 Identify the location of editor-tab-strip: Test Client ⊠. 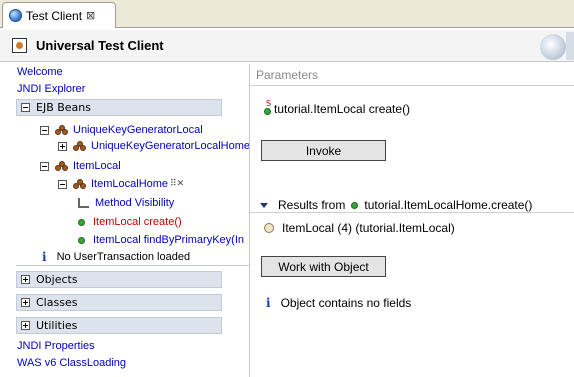
(287, 14).